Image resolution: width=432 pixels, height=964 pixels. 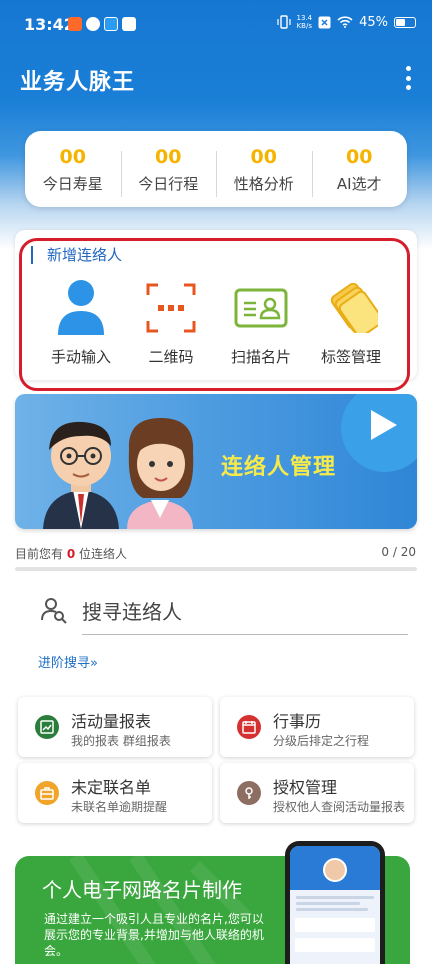 What do you see at coordinates (142, 890) in the screenshot?
I see `promo-title: 个人电子网路名片制作` at bounding box center [142, 890].